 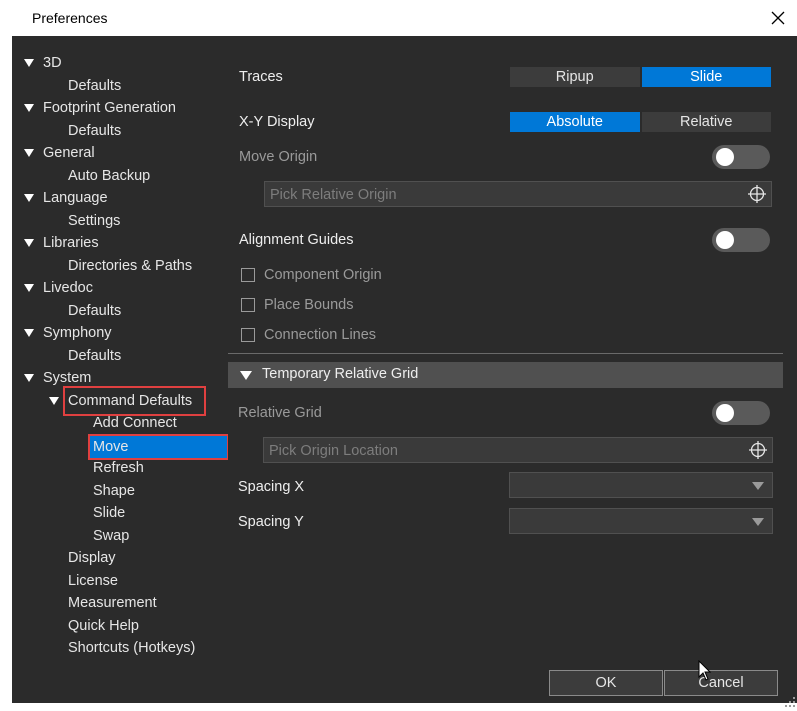 What do you see at coordinates (705, 670) in the screenshot?
I see `mouse-pointer-icon` at bounding box center [705, 670].